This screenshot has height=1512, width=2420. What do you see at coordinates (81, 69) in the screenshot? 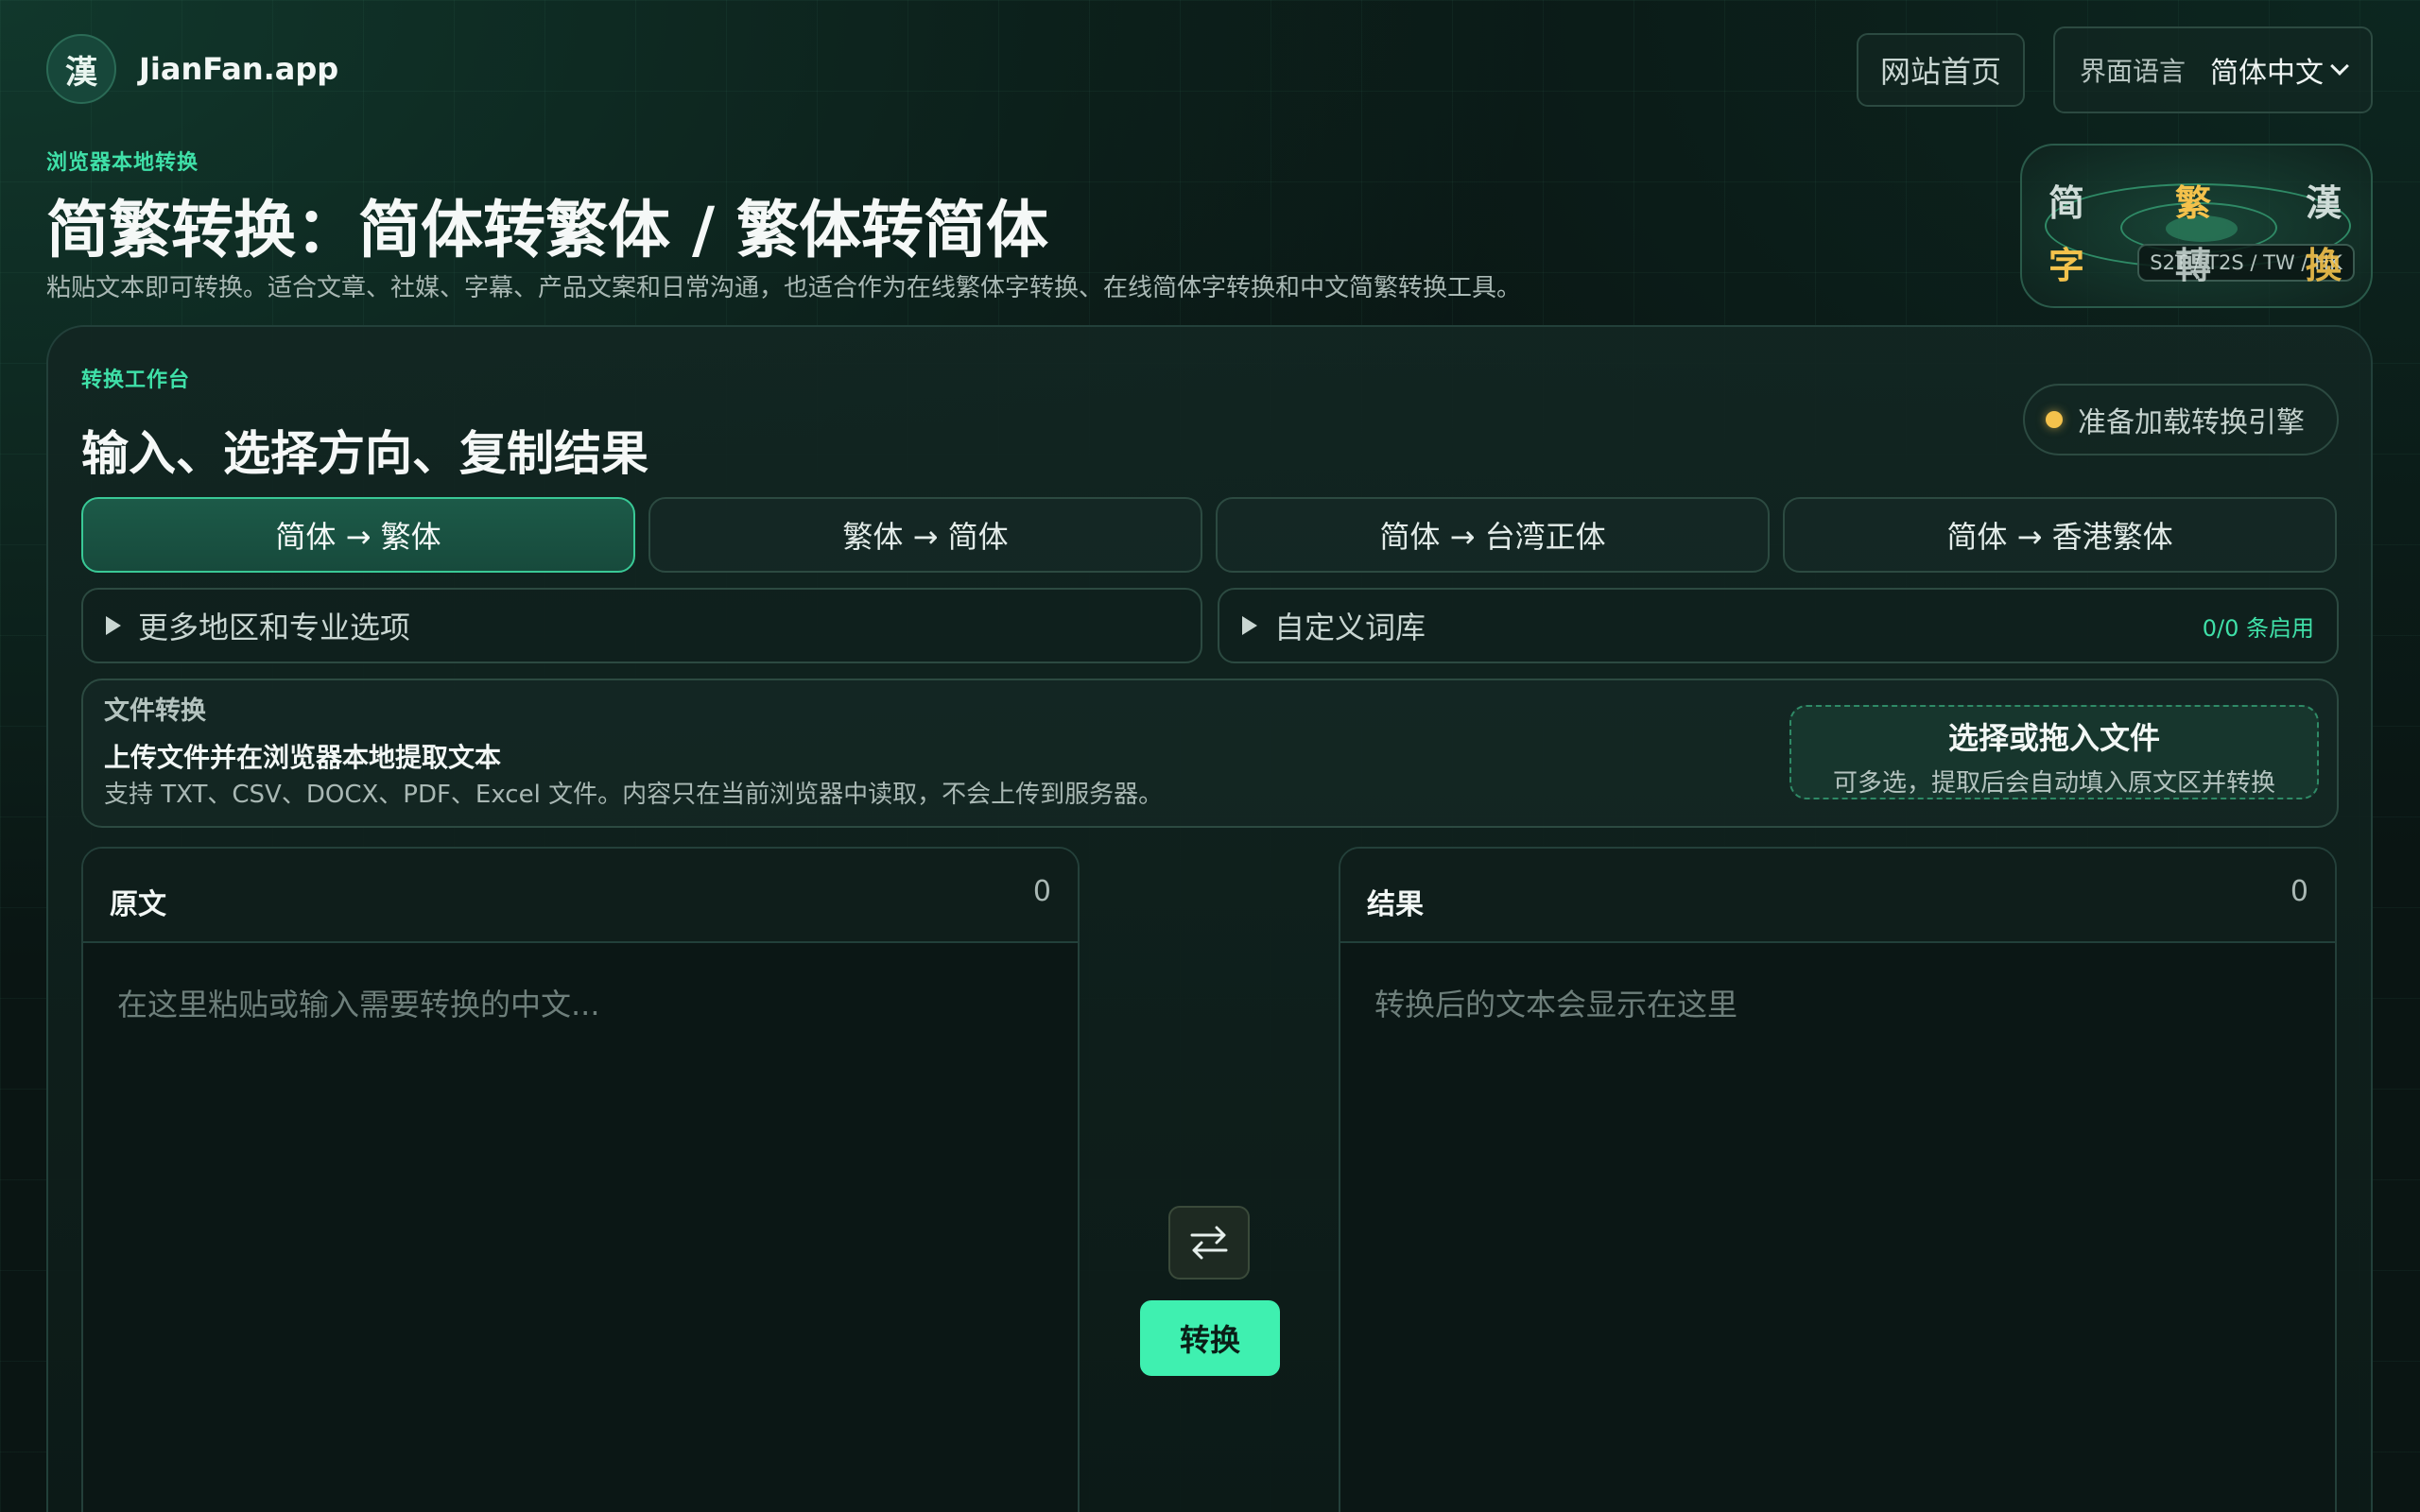
I see `brand-logo: 漢` at bounding box center [81, 69].